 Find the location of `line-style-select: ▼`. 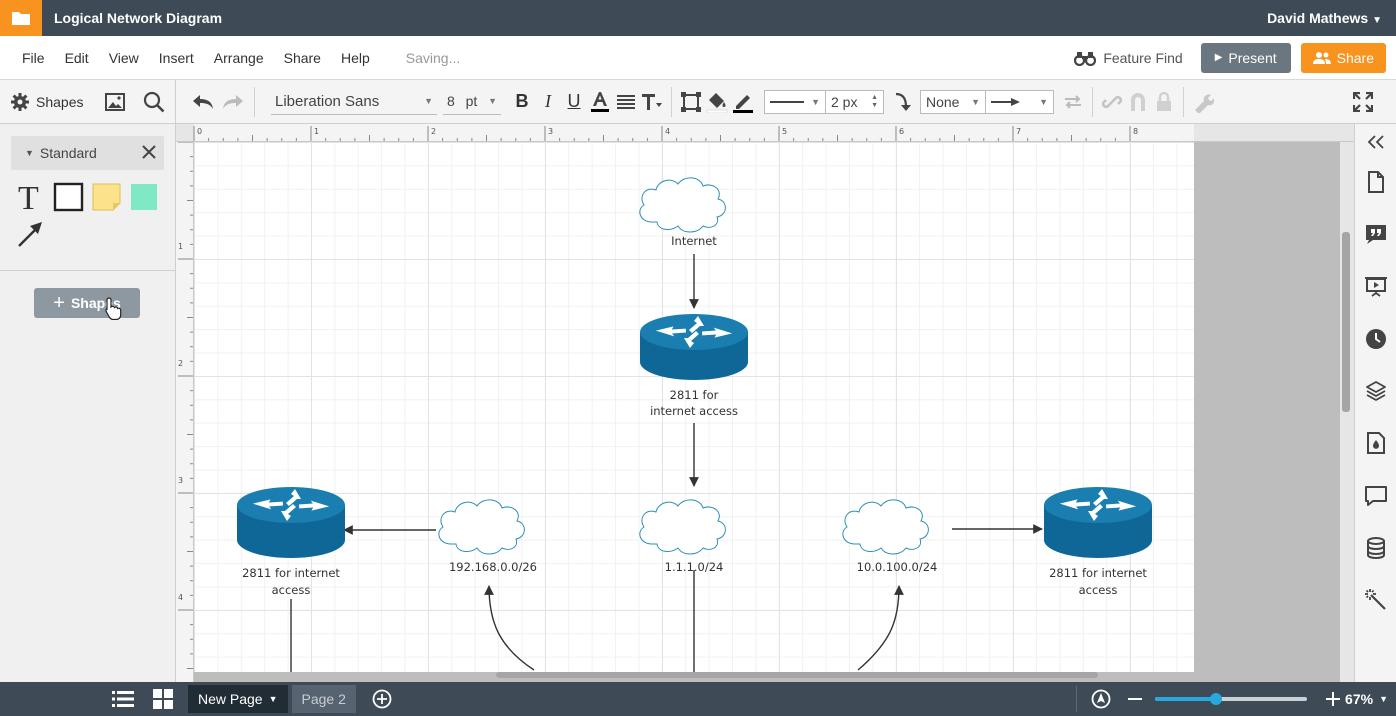

line-style-select: ▼ is located at coordinates (795, 101).